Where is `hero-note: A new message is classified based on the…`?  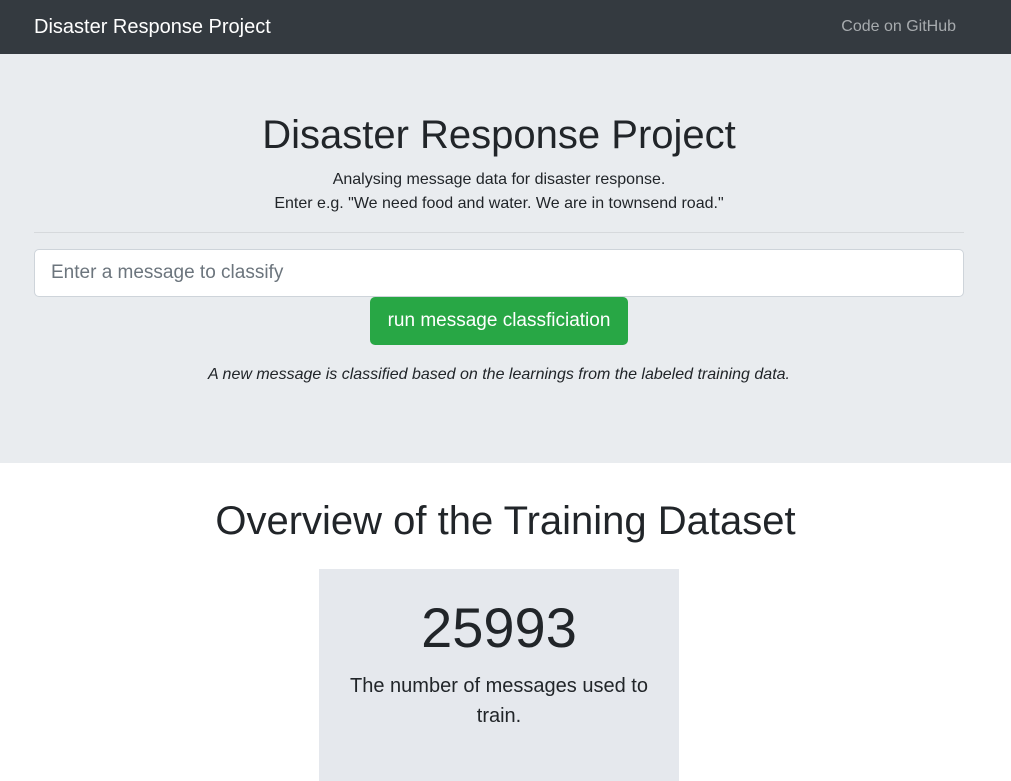
hero-note: A new message is classified based on the… is located at coordinates (499, 374).